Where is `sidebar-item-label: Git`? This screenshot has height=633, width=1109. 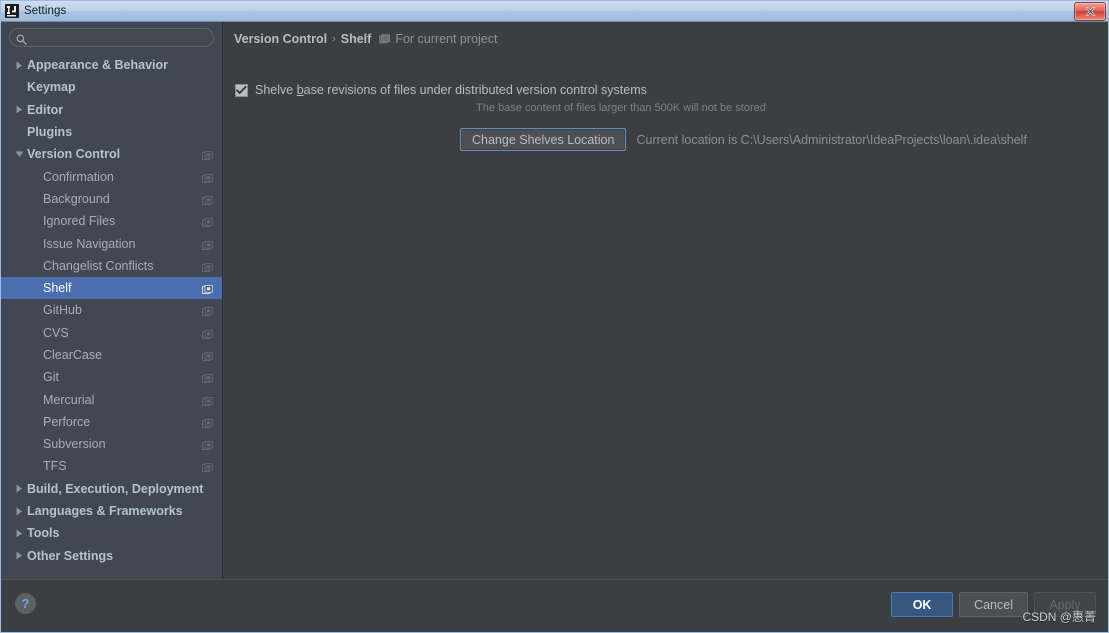
sidebar-item-label: Git is located at coordinates (51, 377).